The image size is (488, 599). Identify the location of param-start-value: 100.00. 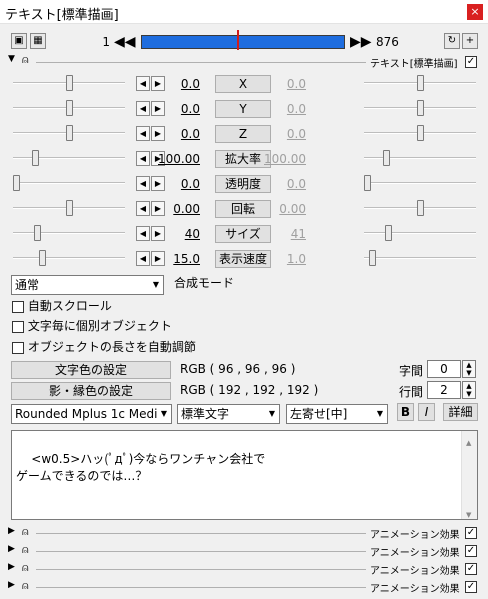
(170, 159).